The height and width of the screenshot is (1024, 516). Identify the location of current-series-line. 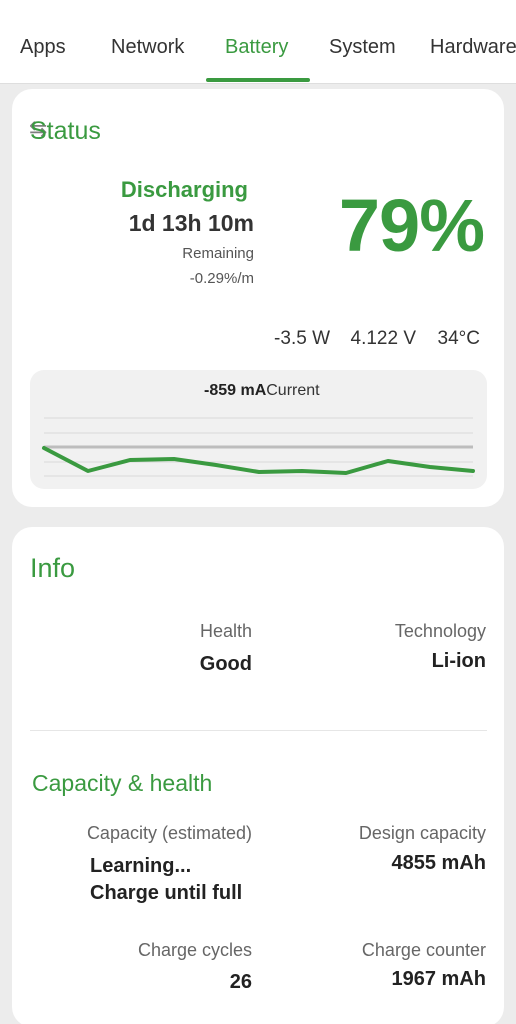
(258, 460).